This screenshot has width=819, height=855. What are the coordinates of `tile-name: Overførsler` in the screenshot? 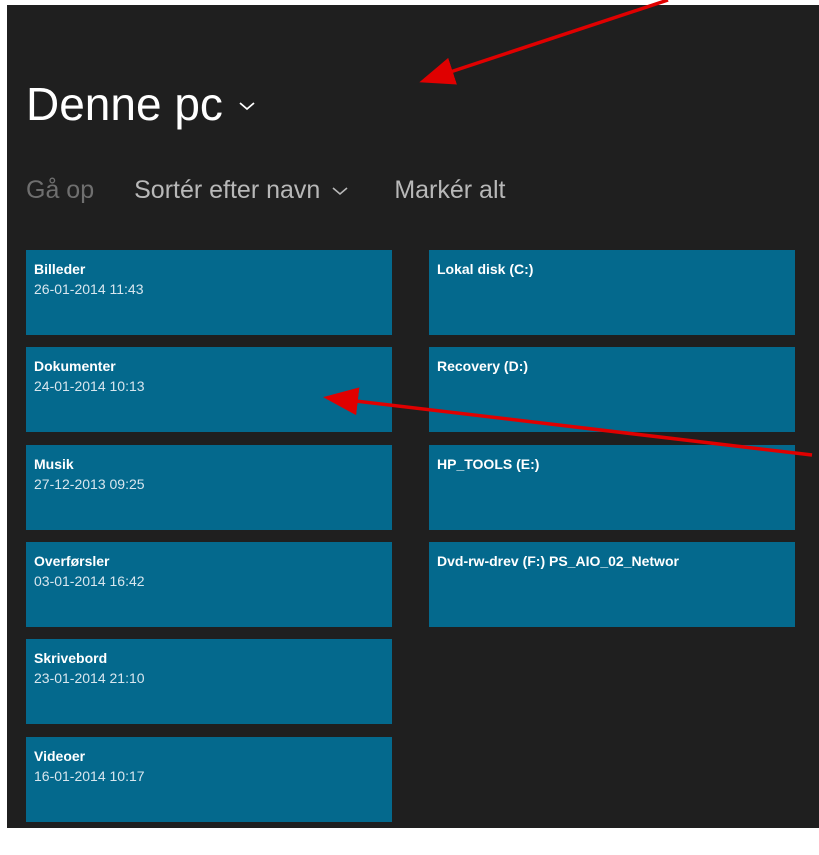 It's located at (72, 561).